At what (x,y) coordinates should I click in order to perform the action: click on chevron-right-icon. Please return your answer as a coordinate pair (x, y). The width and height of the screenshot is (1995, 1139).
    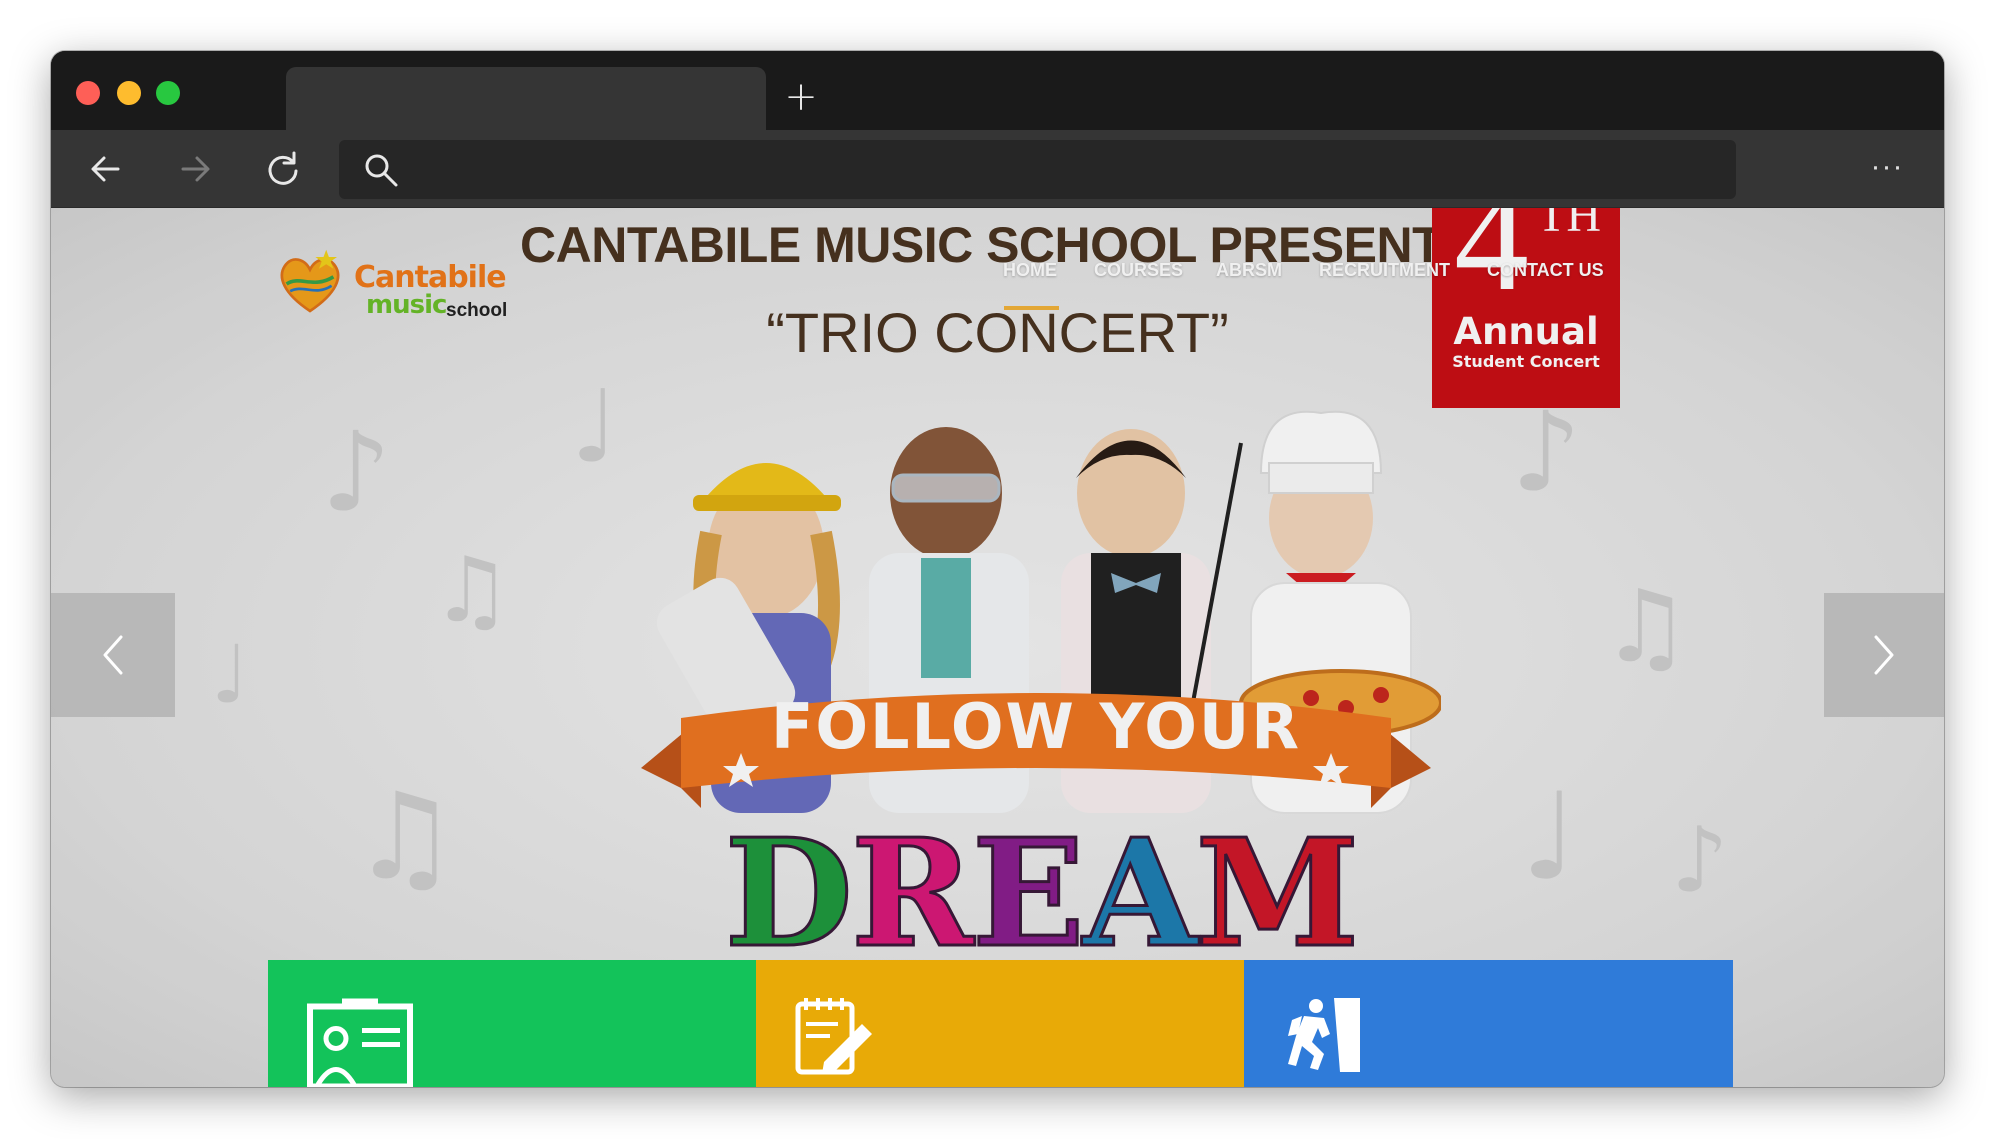
    Looking at the image, I should click on (1884, 655).